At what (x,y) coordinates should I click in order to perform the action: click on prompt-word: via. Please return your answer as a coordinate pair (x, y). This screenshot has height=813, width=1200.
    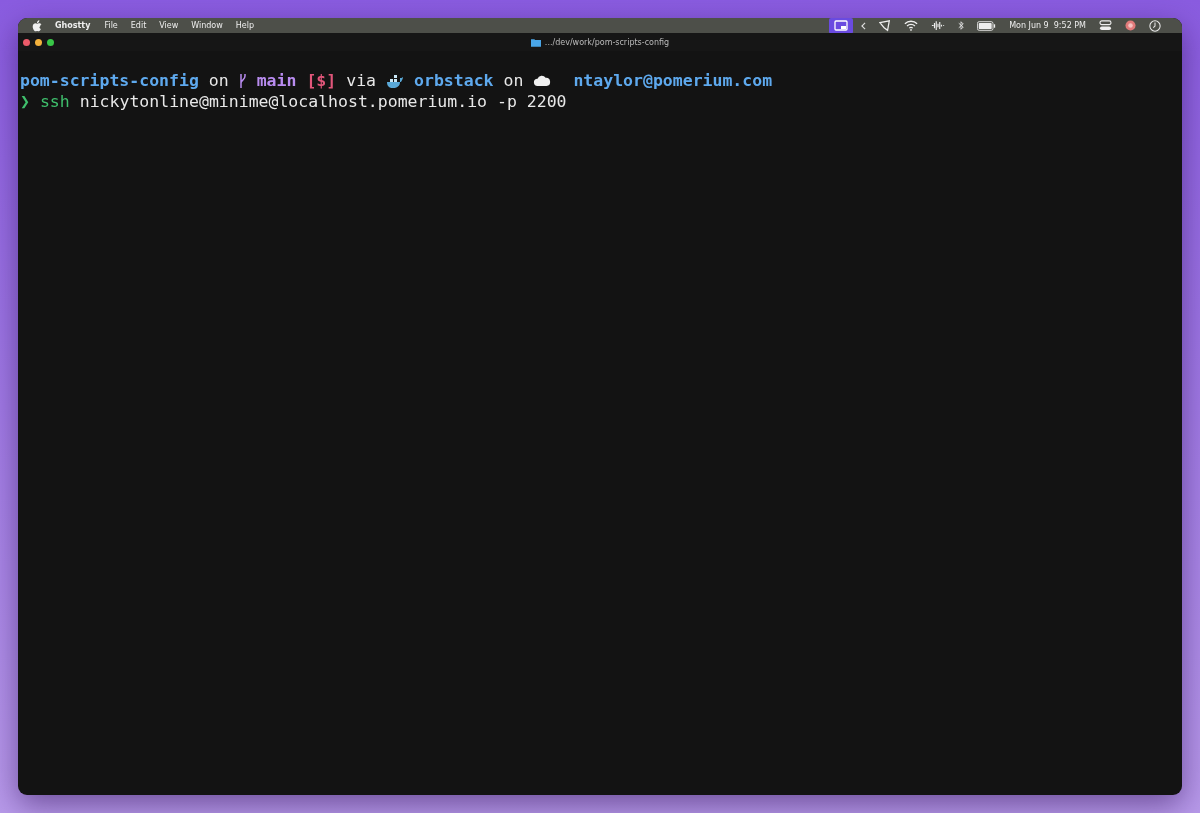
    Looking at the image, I should click on (361, 80).